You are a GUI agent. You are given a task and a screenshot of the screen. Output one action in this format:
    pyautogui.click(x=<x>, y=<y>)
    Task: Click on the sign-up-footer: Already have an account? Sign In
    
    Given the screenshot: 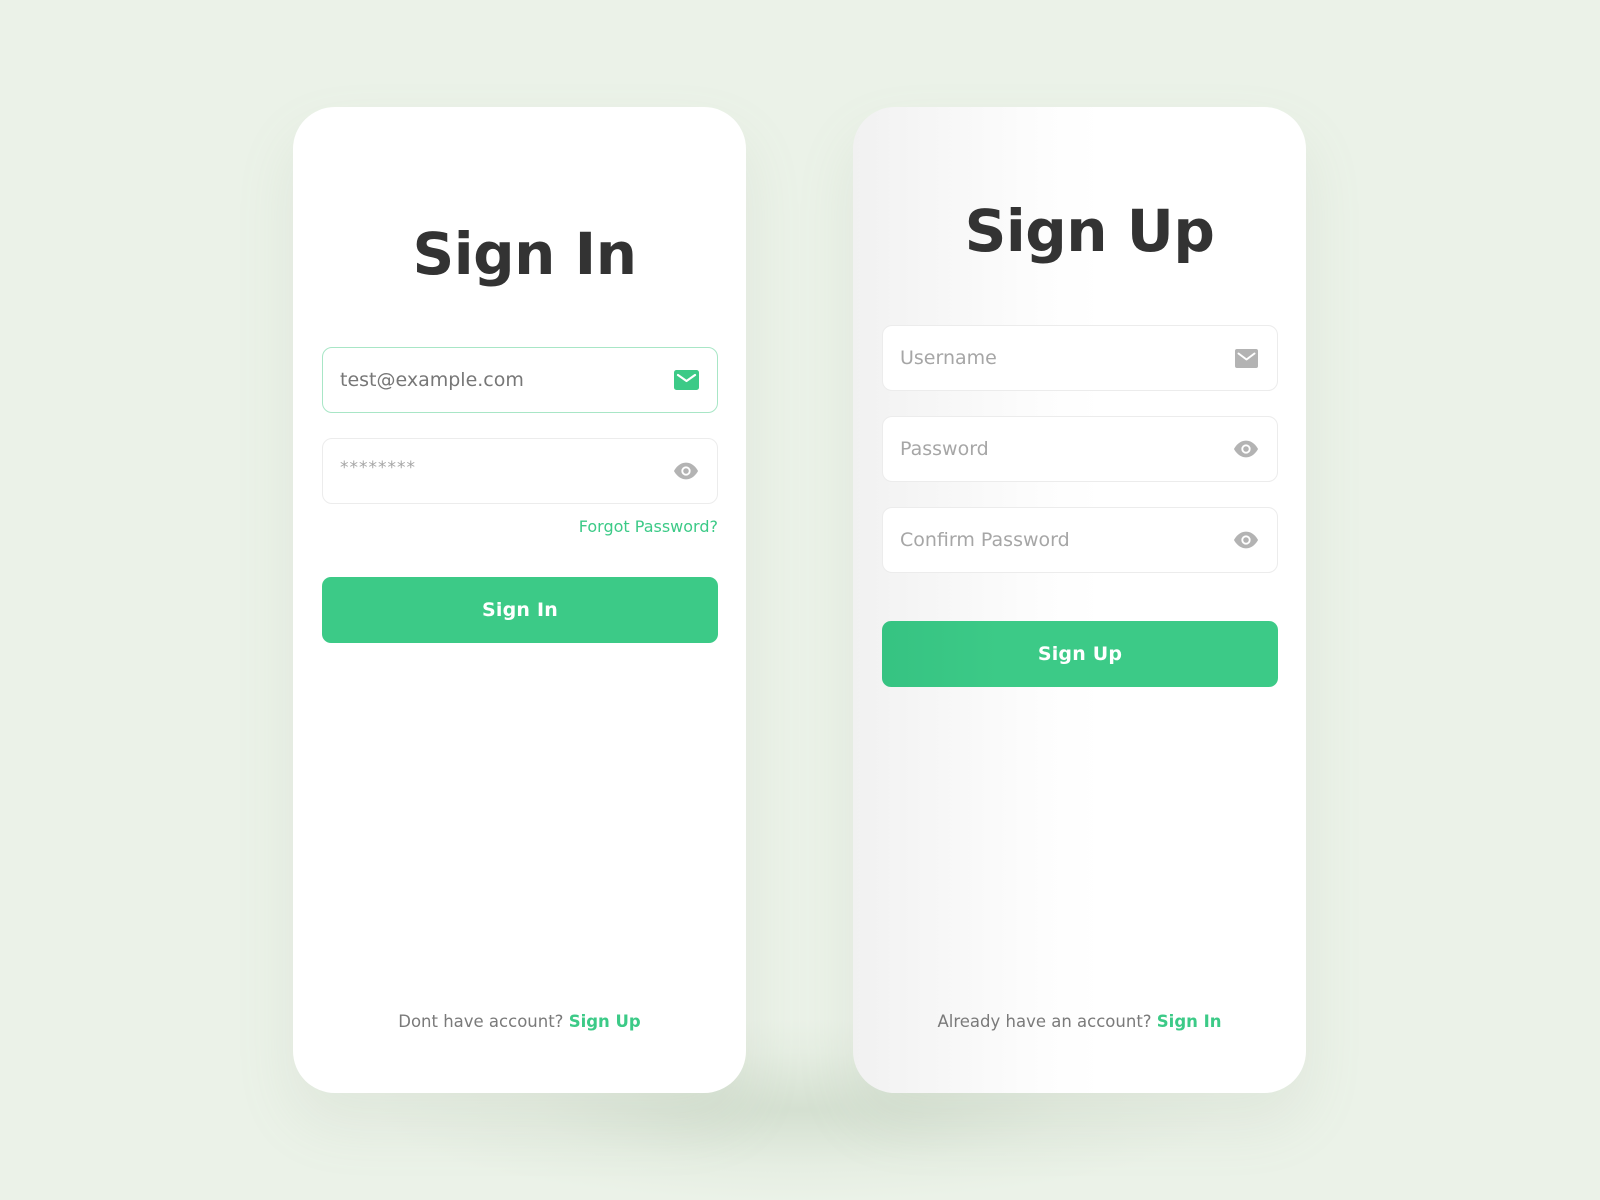 What is the action you would take?
    pyautogui.click(x=1079, y=1021)
    